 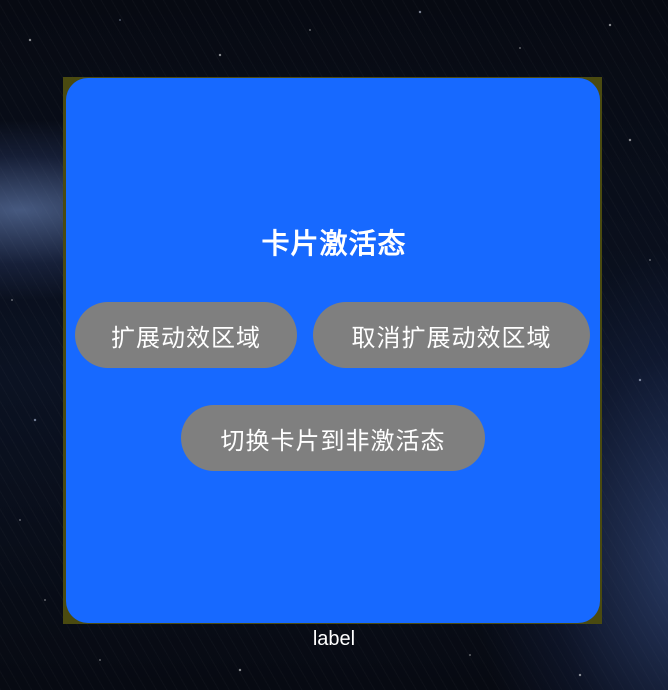 I want to click on switch-card-inactive-button: 切换卡片到非激活态, so click(x=333, y=438).